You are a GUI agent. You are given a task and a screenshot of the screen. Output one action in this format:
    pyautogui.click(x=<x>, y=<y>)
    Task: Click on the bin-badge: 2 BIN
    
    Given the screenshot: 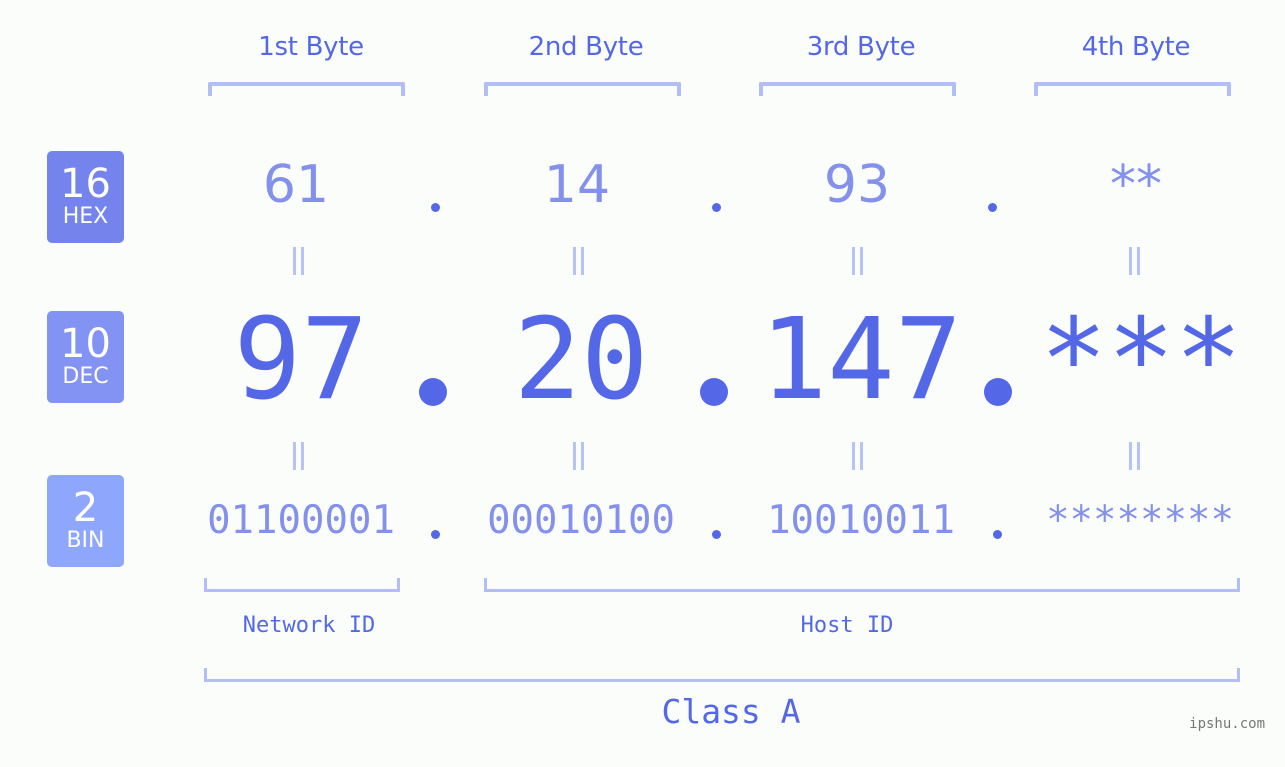 What is the action you would take?
    pyautogui.click(x=85, y=521)
    